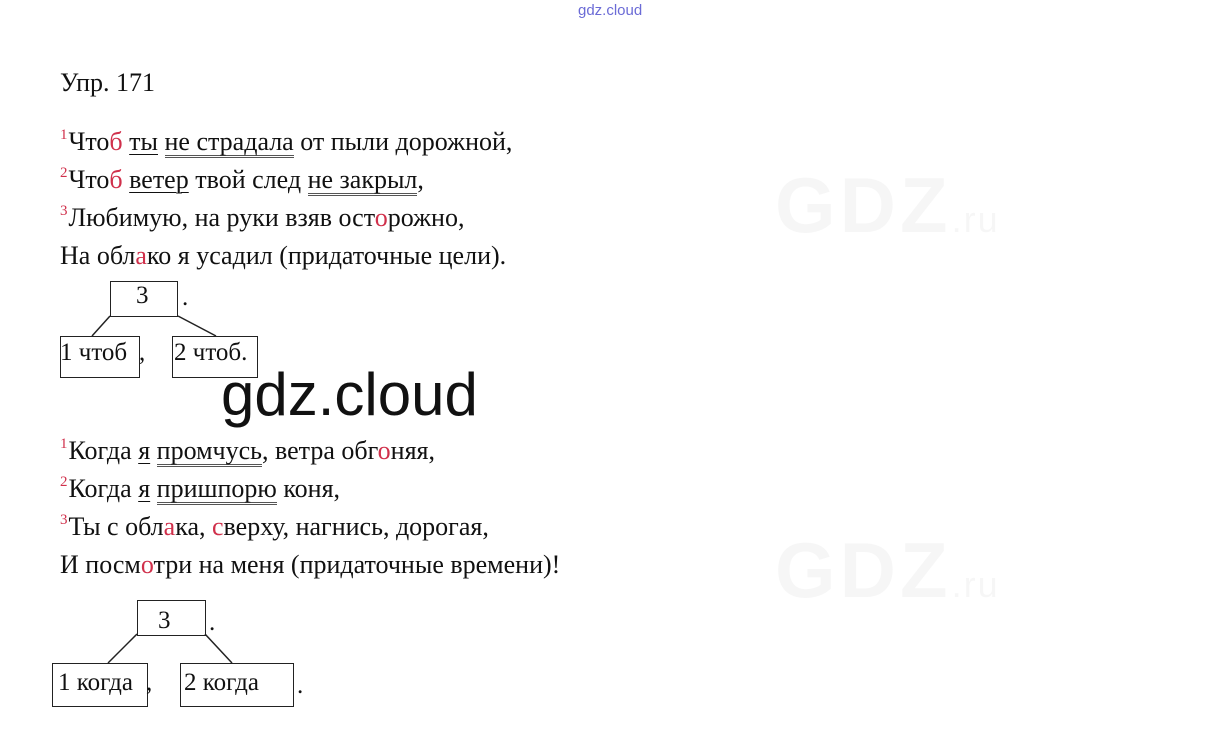 The width and height of the screenshot is (1231, 747). I want to click on poem2-line-2: 2Когда я пришпорю коня,, so click(200, 489).